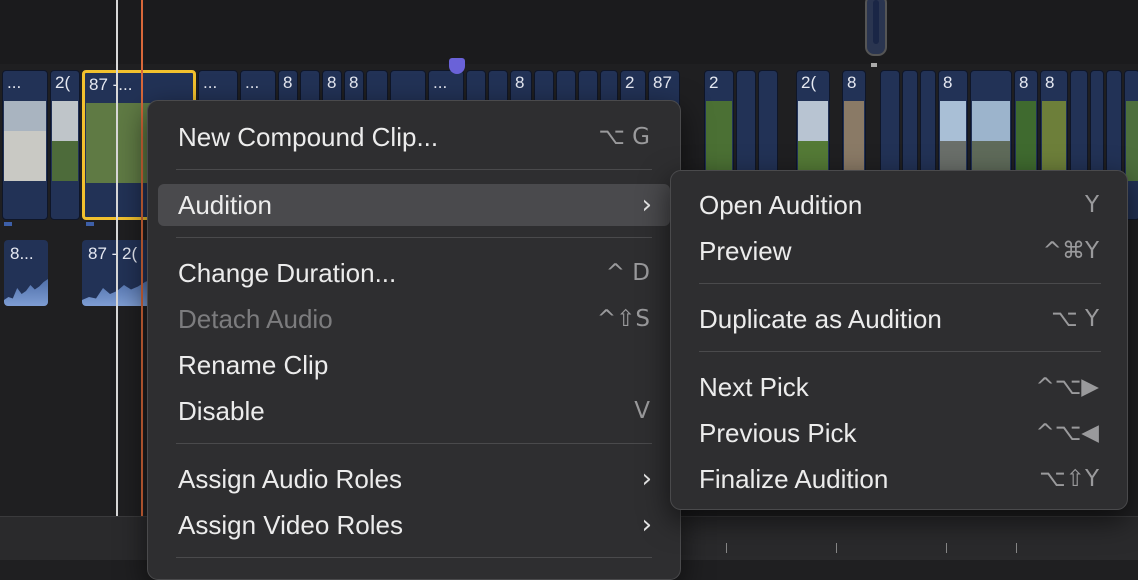  Describe the element at coordinates (899, 251) in the screenshot. I see `menu-item-preview: Preview ^⌘Y` at that location.